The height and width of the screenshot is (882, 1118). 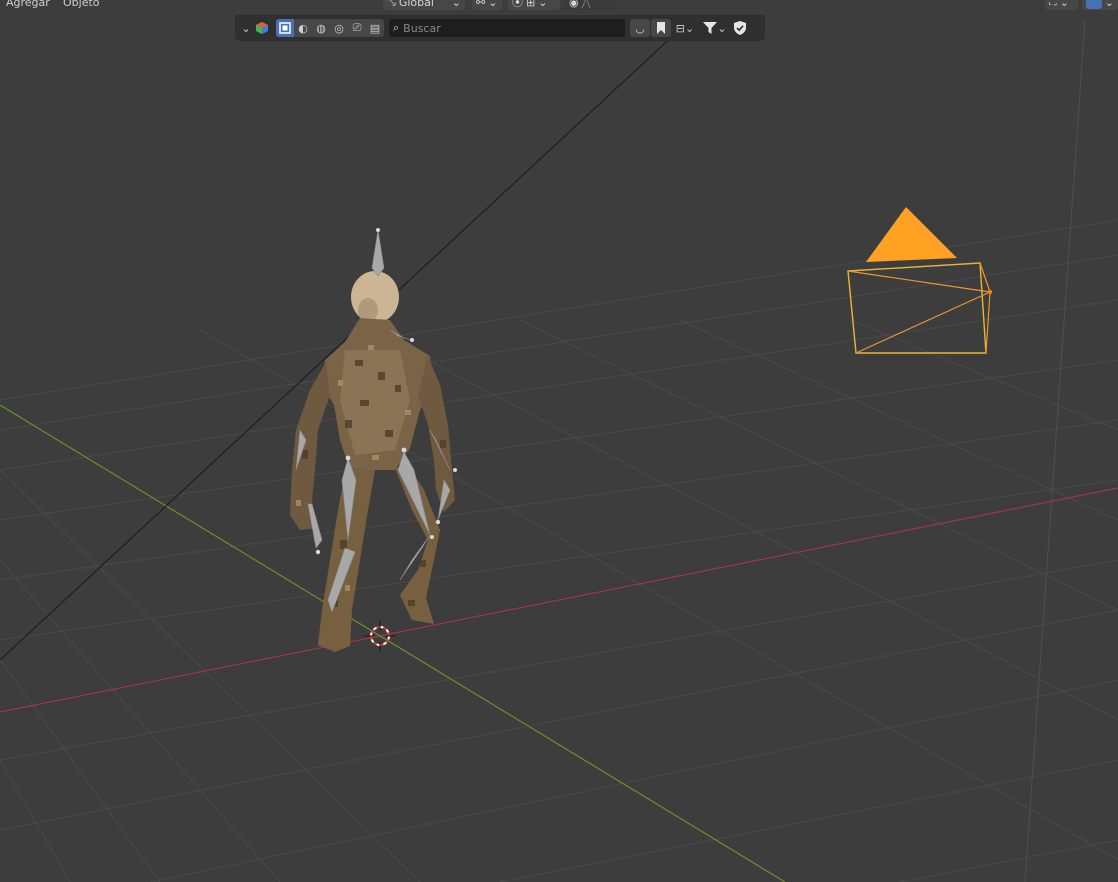 I want to click on object-mode-icon, so click(x=285, y=28).